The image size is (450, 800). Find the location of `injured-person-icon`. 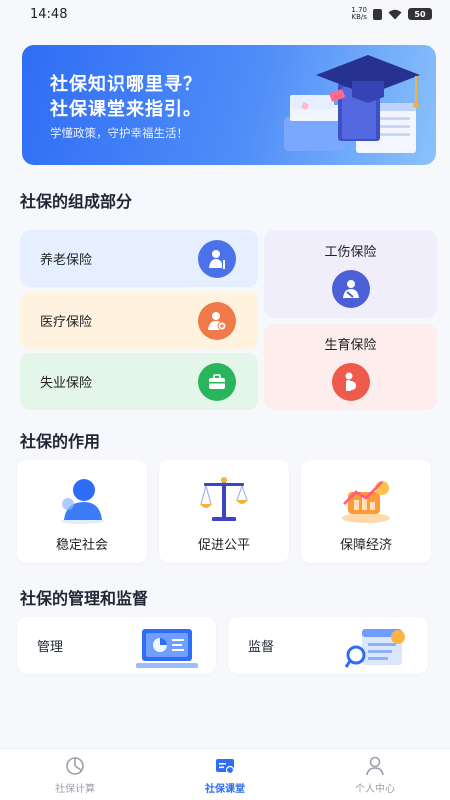

injured-person-icon is located at coordinates (350, 288).